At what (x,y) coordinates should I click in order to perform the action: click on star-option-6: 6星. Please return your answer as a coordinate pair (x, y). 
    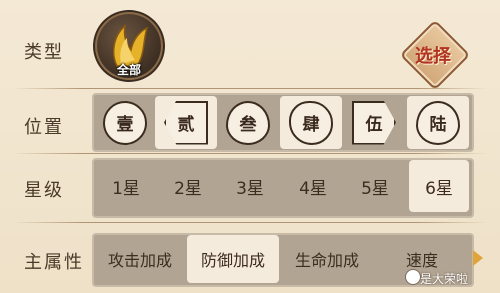
    Looking at the image, I should click on (439, 186).